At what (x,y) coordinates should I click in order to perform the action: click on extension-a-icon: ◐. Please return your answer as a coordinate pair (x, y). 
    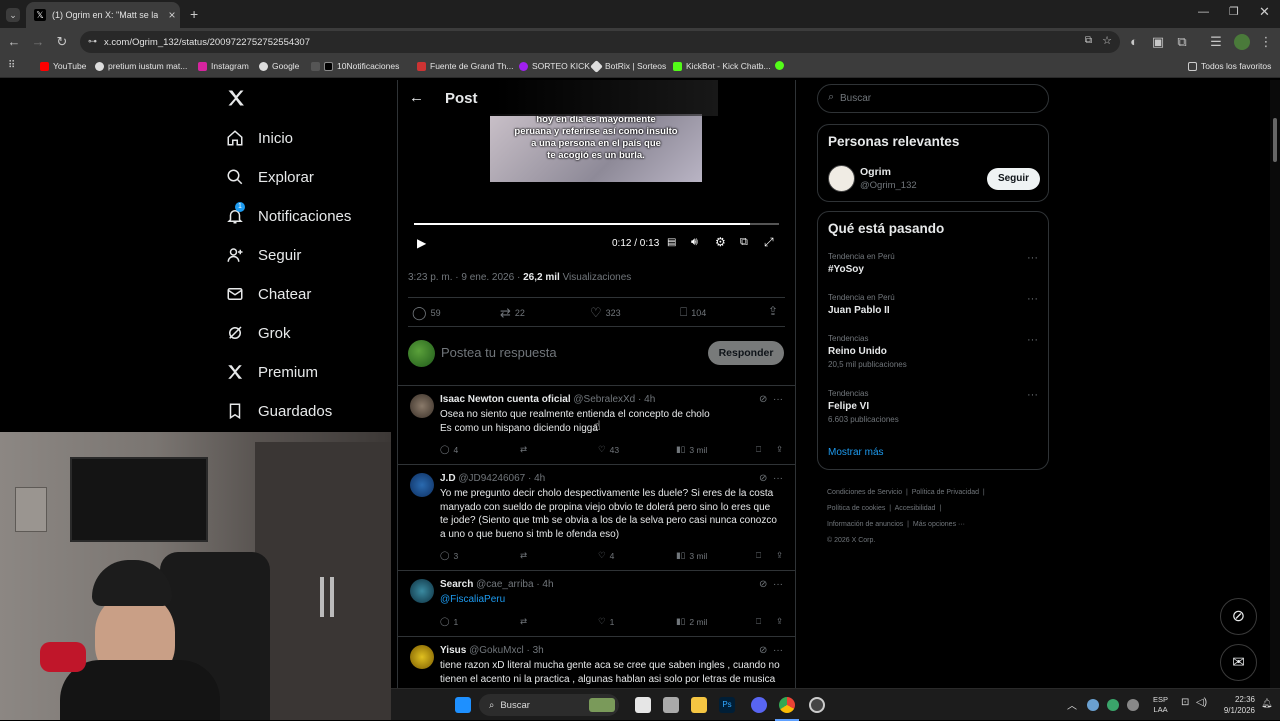
    Looking at the image, I should click on (1134, 41).